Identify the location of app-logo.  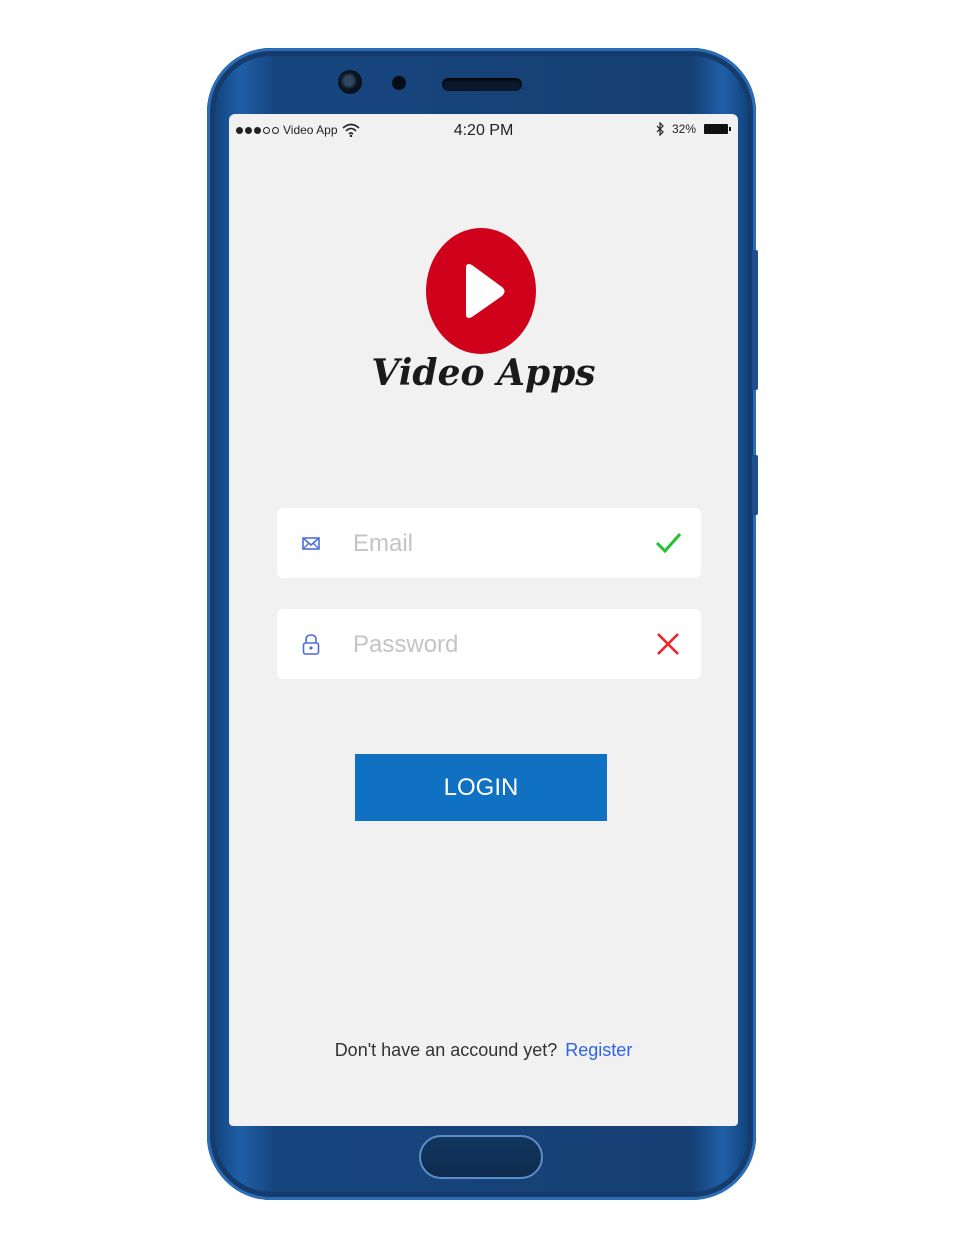
(481, 291).